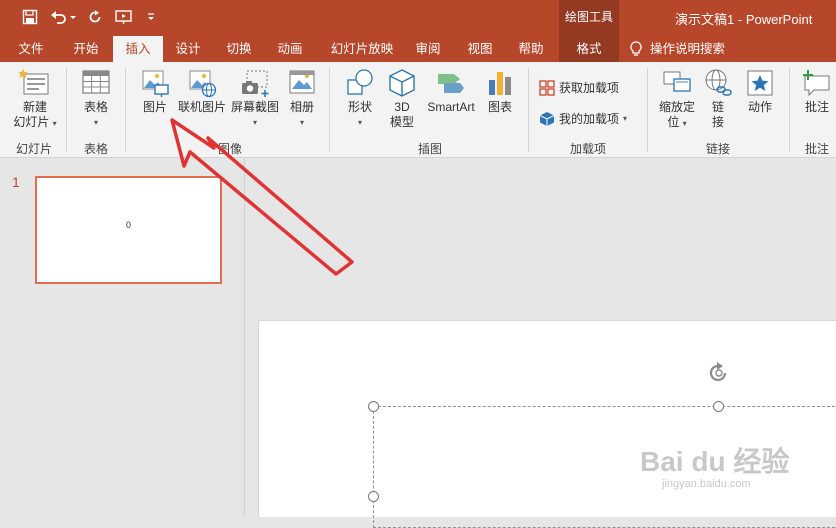 The image size is (836, 528). I want to click on new-slide-caret: ▾, so click(54, 123).